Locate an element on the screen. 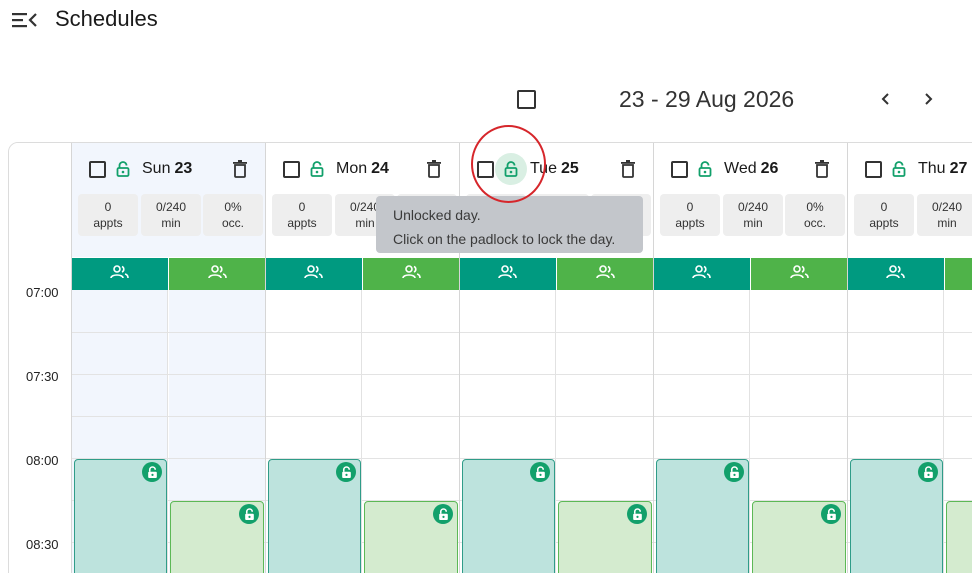  page-title: Schedules is located at coordinates (106, 18).